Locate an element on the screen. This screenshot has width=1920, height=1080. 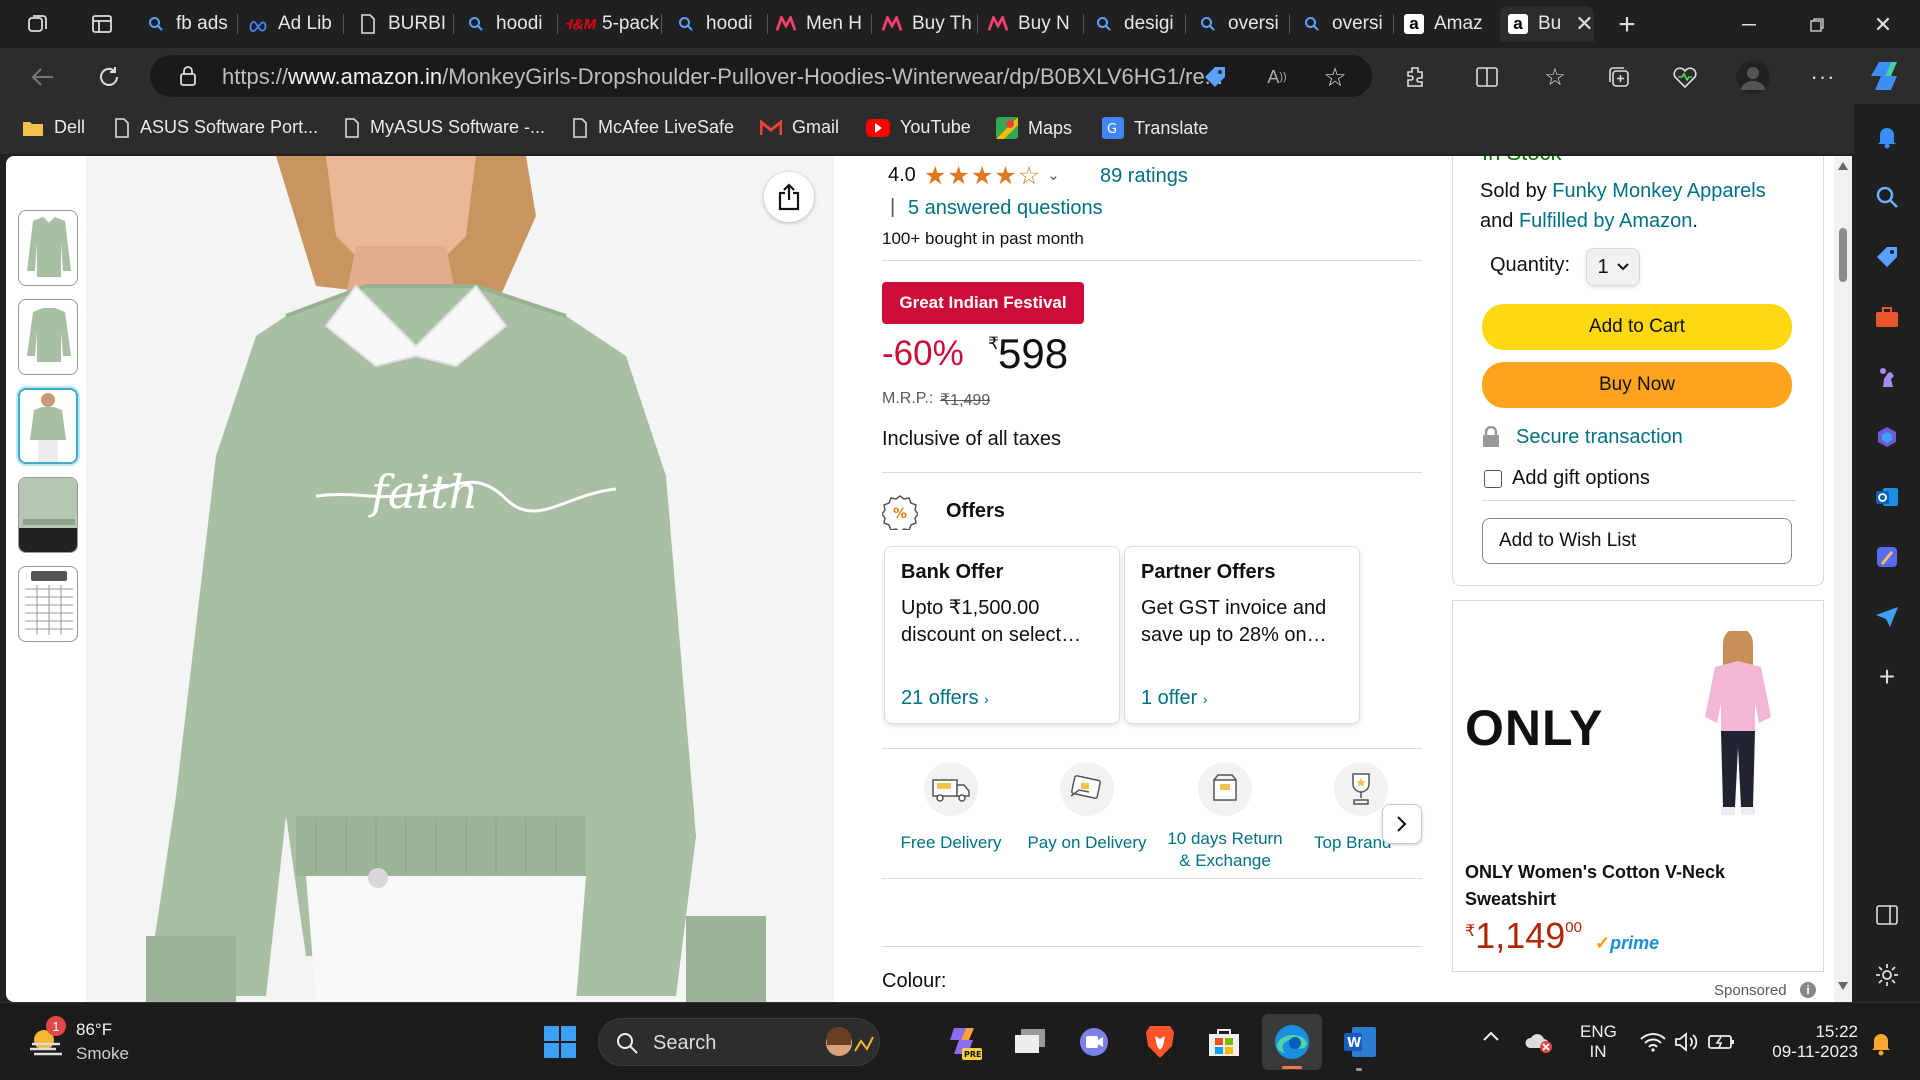
collections-icon is located at coordinates (1619, 77).